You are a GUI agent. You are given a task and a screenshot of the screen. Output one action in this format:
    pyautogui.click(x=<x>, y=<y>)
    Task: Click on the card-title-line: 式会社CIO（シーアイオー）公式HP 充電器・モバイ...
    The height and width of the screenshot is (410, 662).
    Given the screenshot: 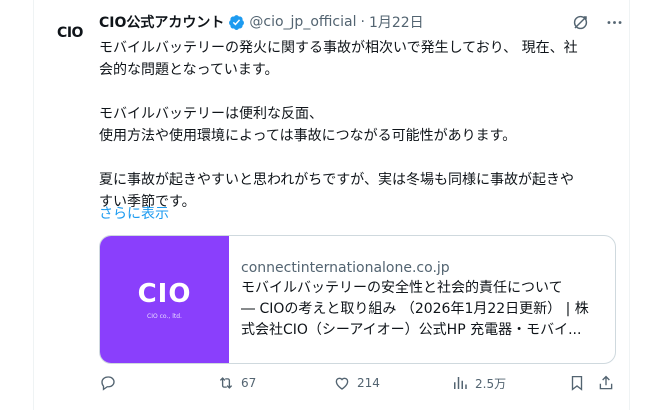 What is the action you would take?
    pyautogui.click(x=411, y=330)
    